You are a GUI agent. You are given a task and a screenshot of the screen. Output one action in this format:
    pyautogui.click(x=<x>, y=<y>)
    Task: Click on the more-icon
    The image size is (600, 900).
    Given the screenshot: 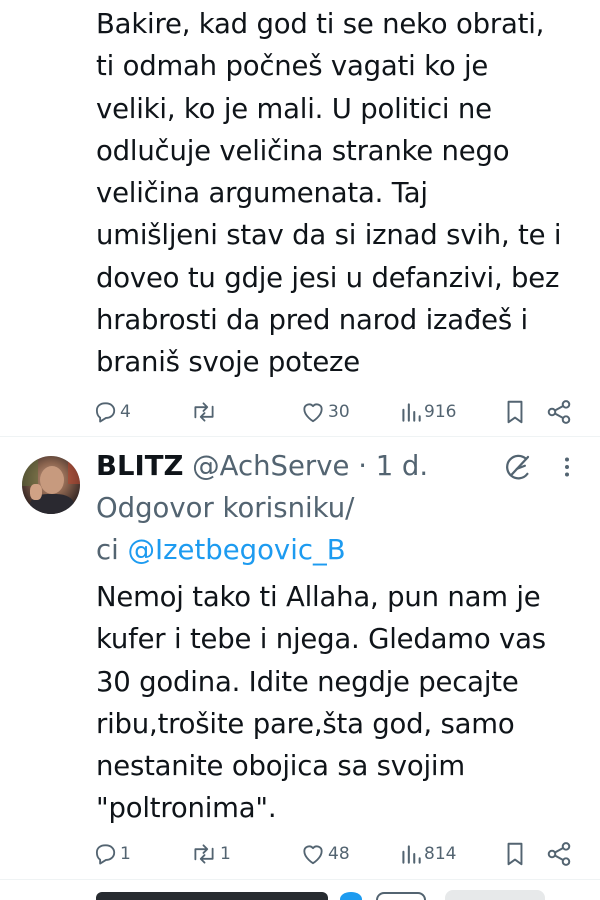 What is the action you would take?
    pyautogui.click(x=567, y=467)
    